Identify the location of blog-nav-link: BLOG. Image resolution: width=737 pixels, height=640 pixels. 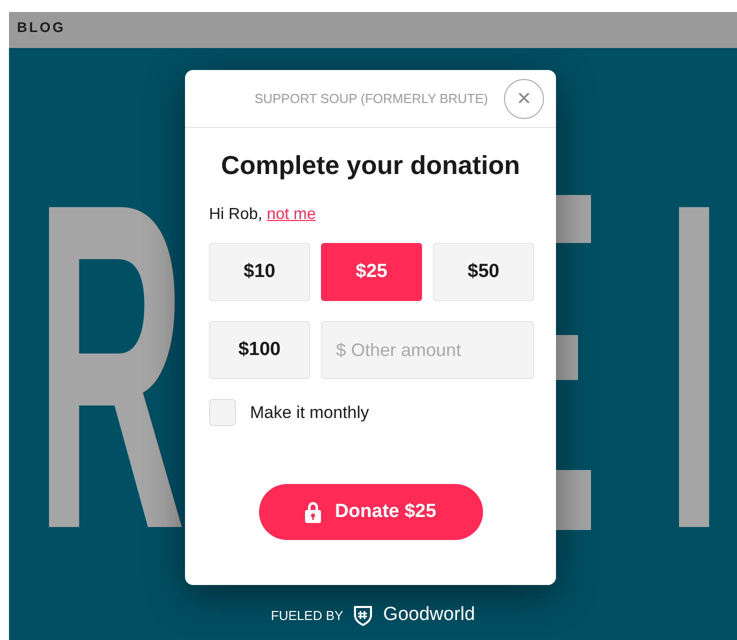
(41, 27).